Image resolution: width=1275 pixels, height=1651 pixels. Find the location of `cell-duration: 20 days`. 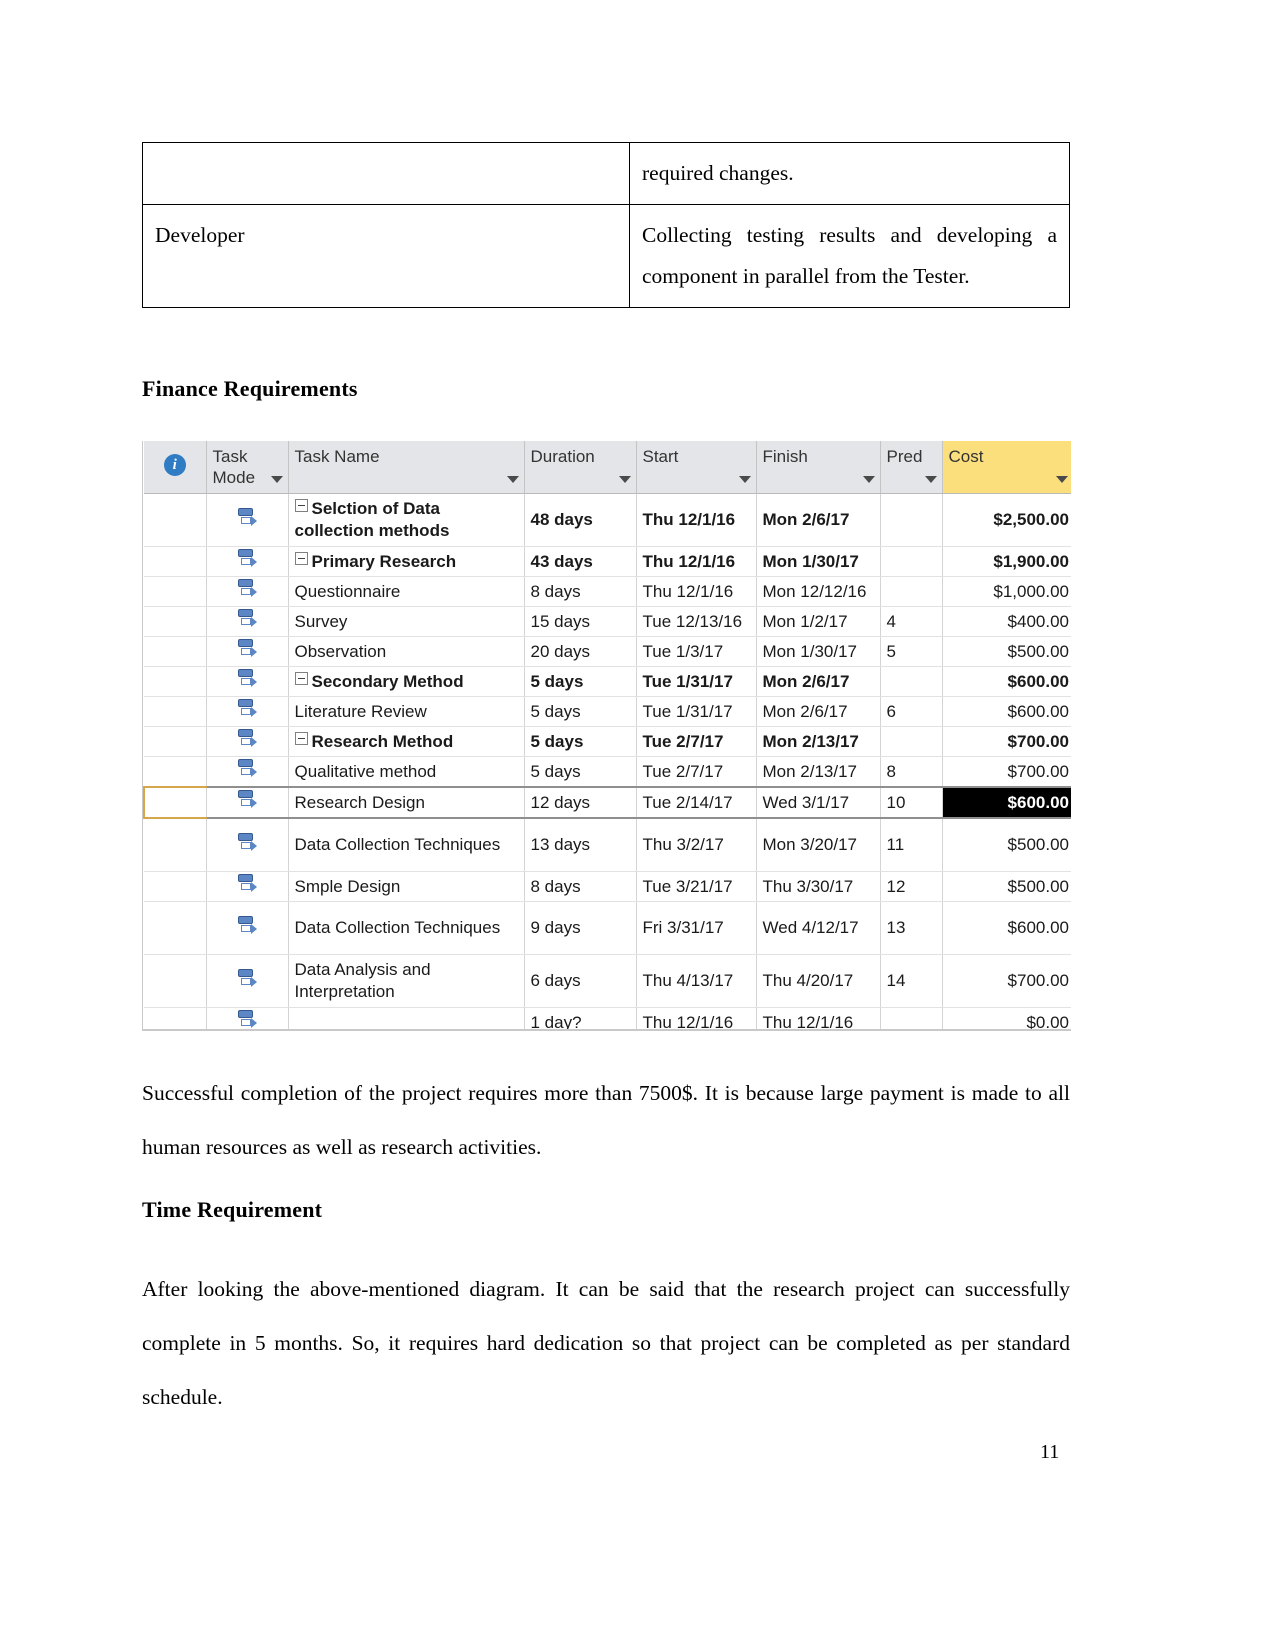

cell-duration: 20 days is located at coordinates (580, 651).